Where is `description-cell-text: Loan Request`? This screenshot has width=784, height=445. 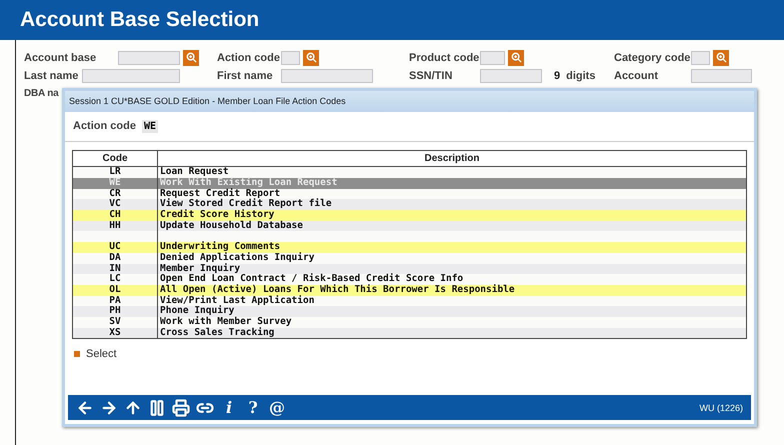 description-cell-text: Loan Request is located at coordinates (194, 172).